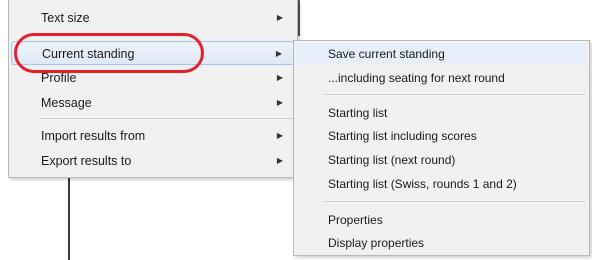 The height and width of the screenshot is (260, 592). Describe the element at coordinates (65, 18) in the screenshot. I see `menu-item-label: Text size` at that location.